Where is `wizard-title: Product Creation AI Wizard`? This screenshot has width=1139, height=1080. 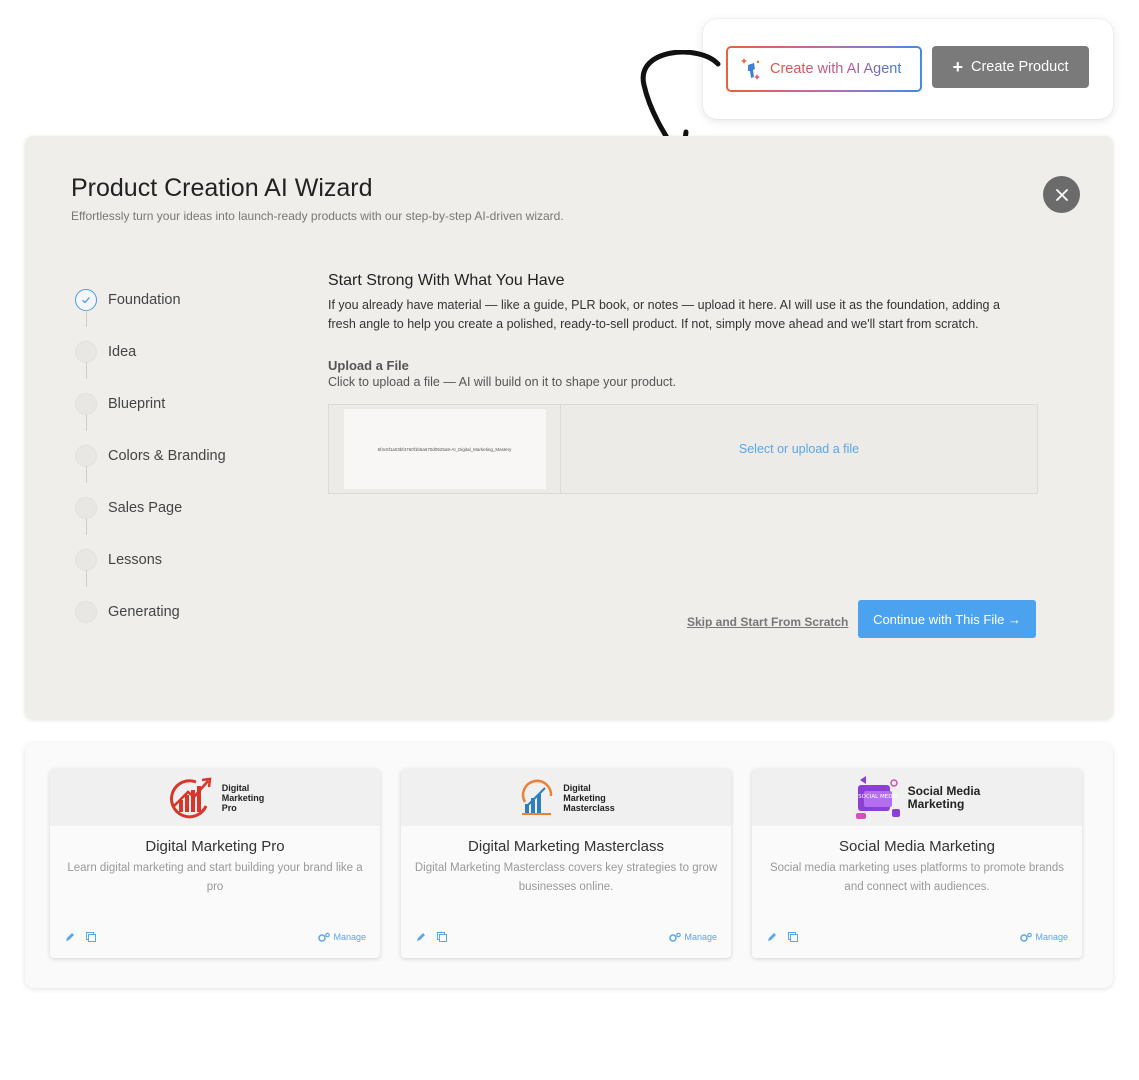
wizard-title: Product Creation AI Wizard is located at coordinates (222, 188).